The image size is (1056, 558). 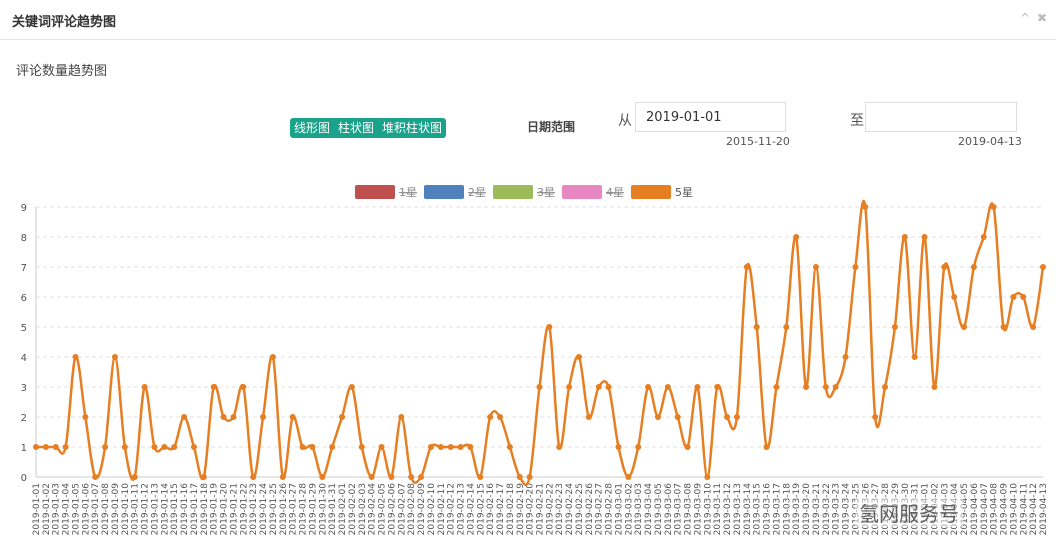 What do you see at coordinates (615, 192) in the screenshot?
I see `legend-label: 4星` at bounding box center [615, 192].